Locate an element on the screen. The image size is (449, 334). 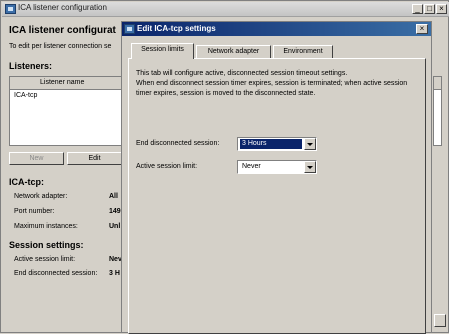
listener-details-heading: ICA-tcp: is located at coordinates (26, 182).